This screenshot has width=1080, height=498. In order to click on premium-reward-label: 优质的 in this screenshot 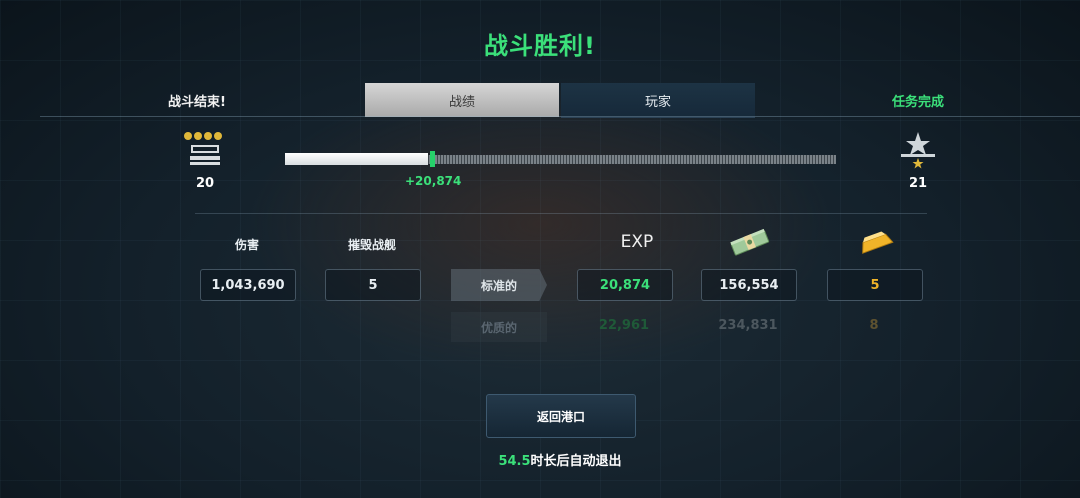, I will do `click(499, 327)`.